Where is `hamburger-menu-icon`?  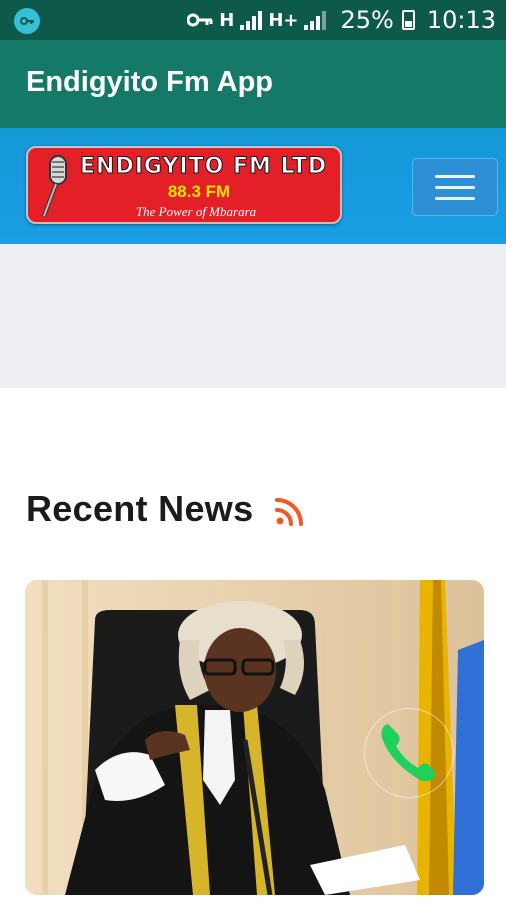 hamburger-menu-icon is located at coordinates (455, 176).